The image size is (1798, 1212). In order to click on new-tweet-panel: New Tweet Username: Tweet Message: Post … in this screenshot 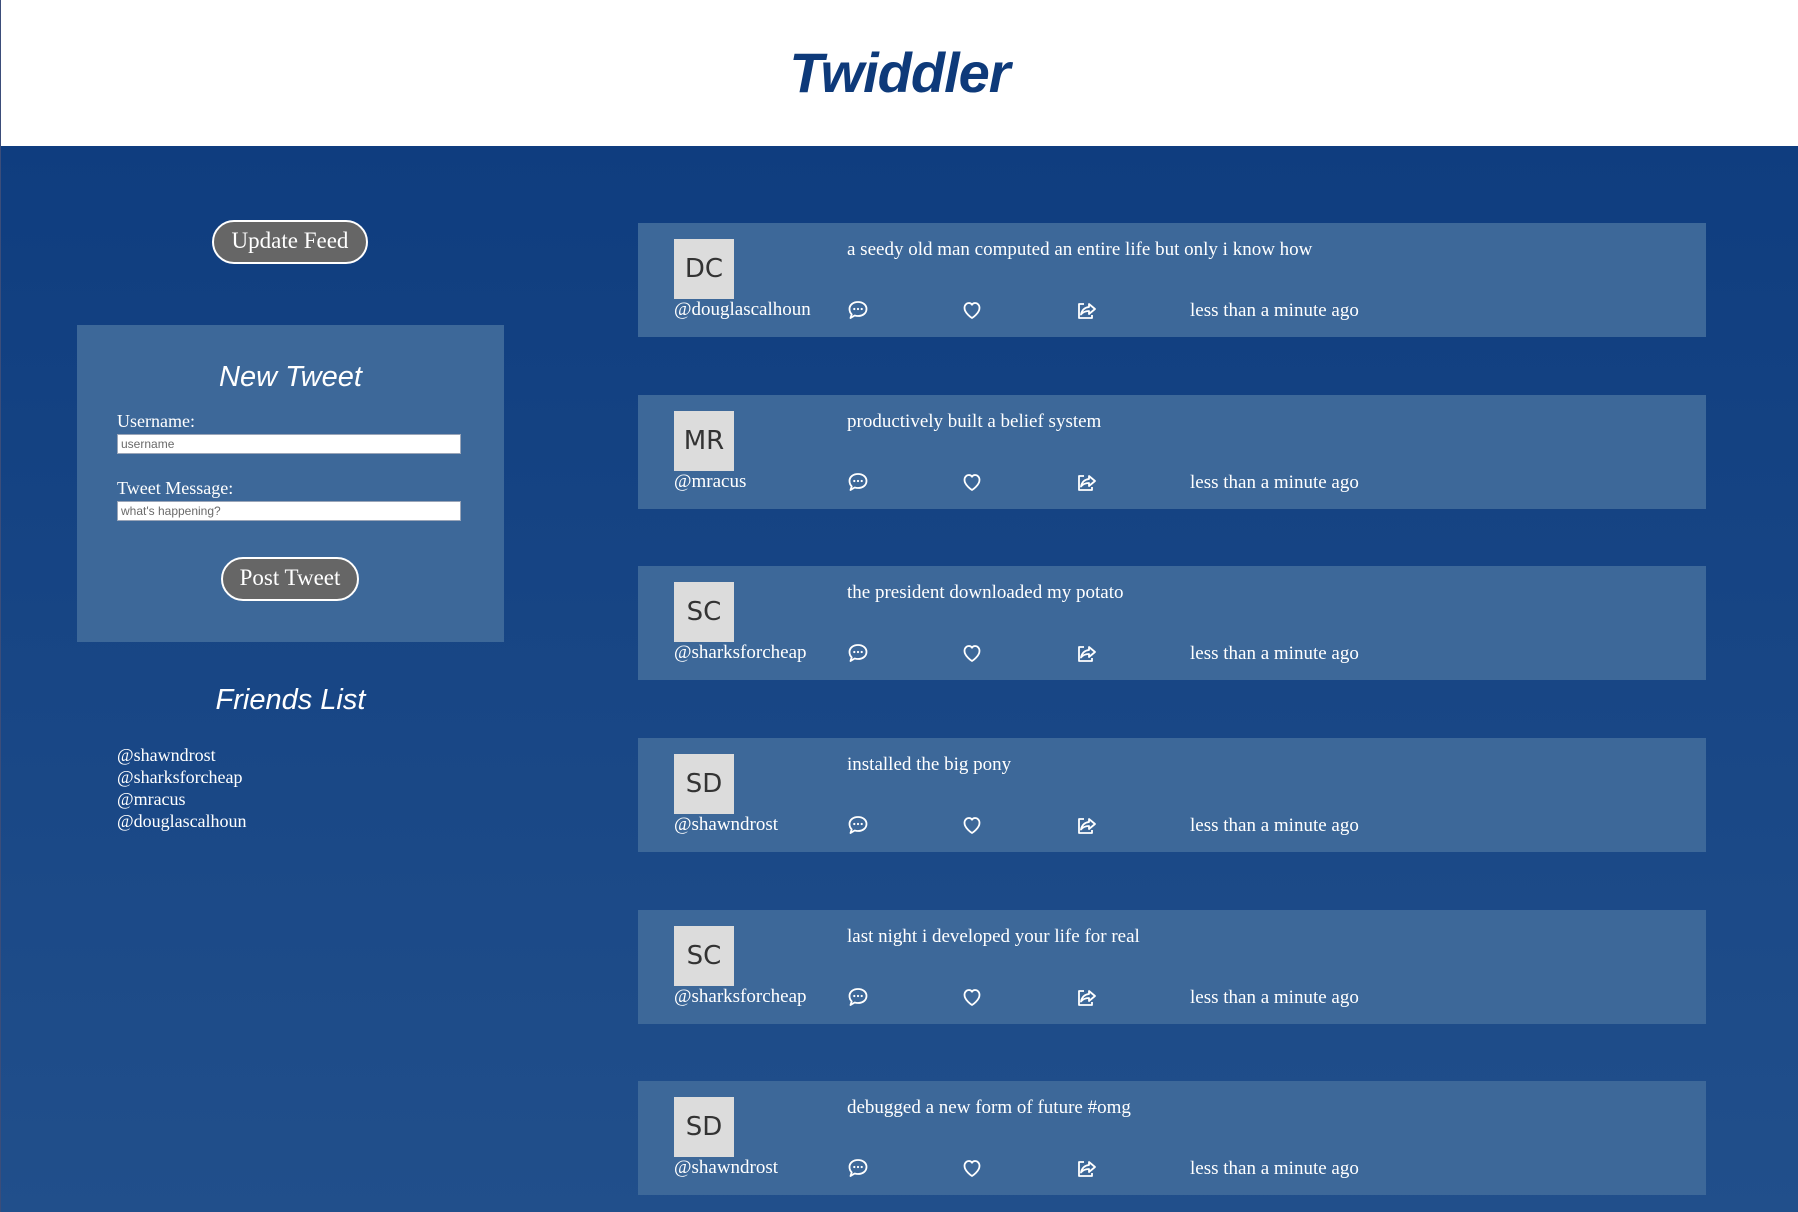, I will do `click(290, 483)`.